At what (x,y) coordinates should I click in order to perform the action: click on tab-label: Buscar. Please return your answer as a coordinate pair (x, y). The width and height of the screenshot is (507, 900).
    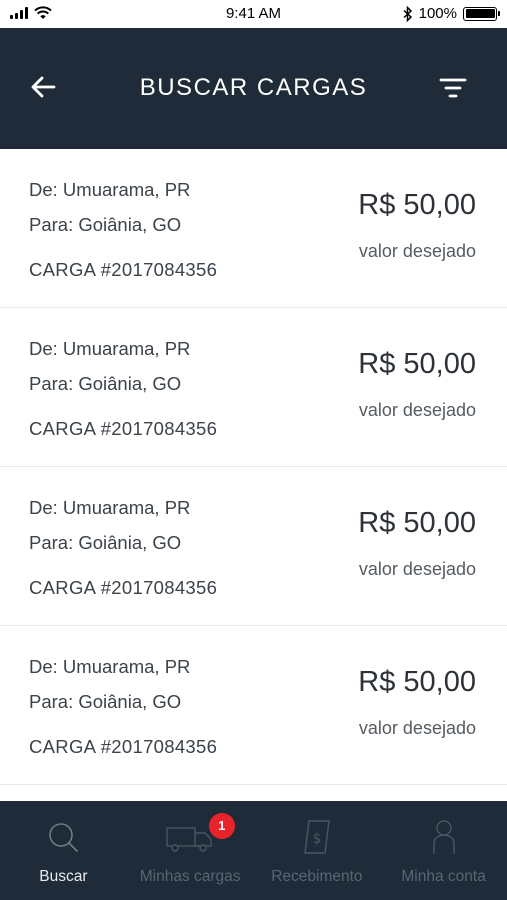
    Looking at the image, I should click on (63, 876).